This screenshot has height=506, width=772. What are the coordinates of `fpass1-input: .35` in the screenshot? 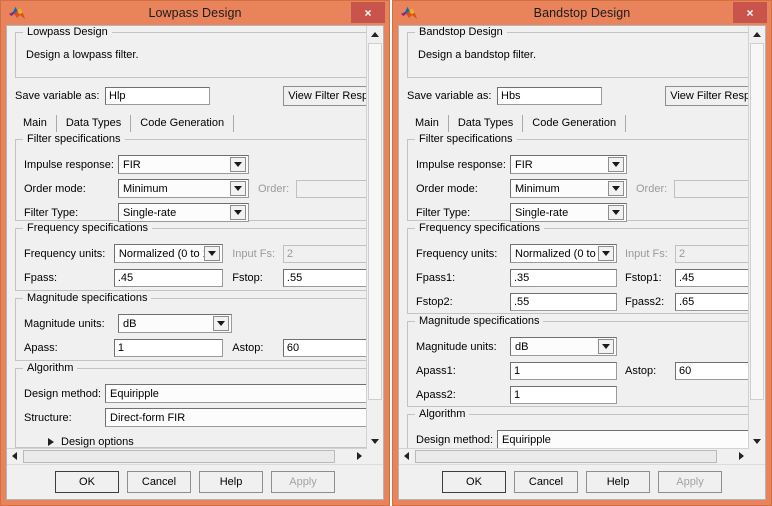 It's located at (563, 277).